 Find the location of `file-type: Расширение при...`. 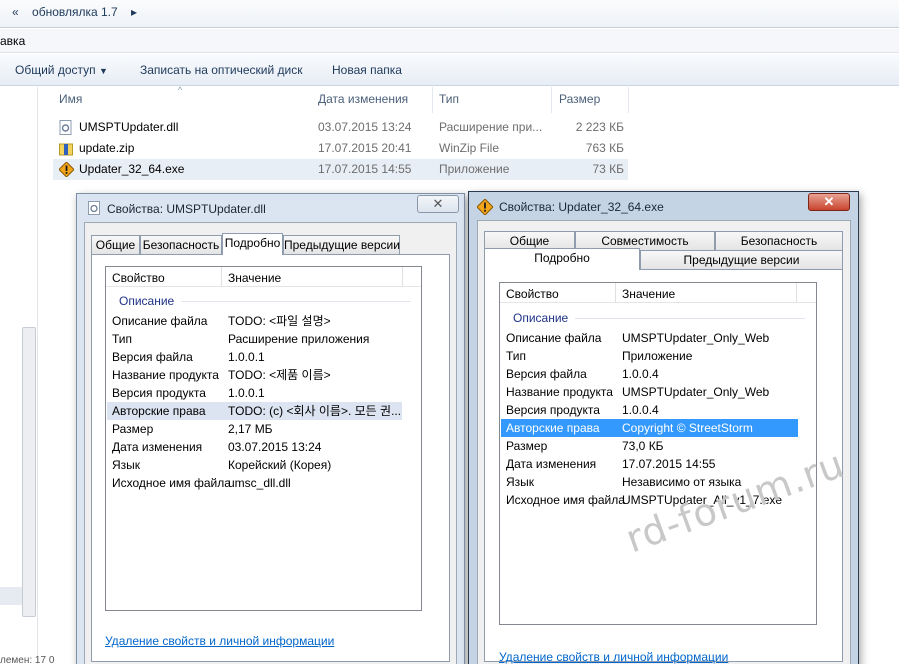

file-type: Расширение при... is located at coordinates (491, 127).